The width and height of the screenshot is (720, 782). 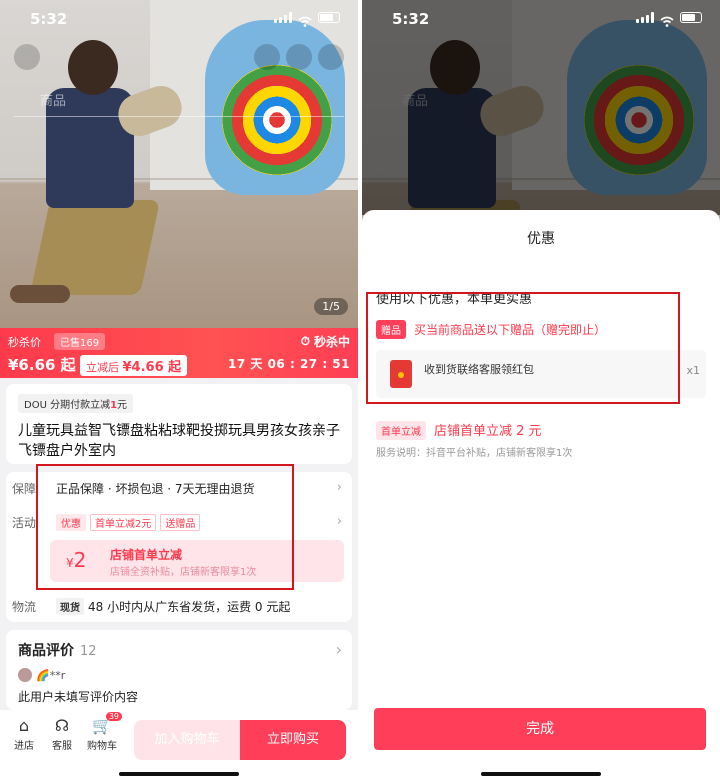 I want to click on discount-chip: 立减后 ¥4.66 起, so click(x=134, y=365).